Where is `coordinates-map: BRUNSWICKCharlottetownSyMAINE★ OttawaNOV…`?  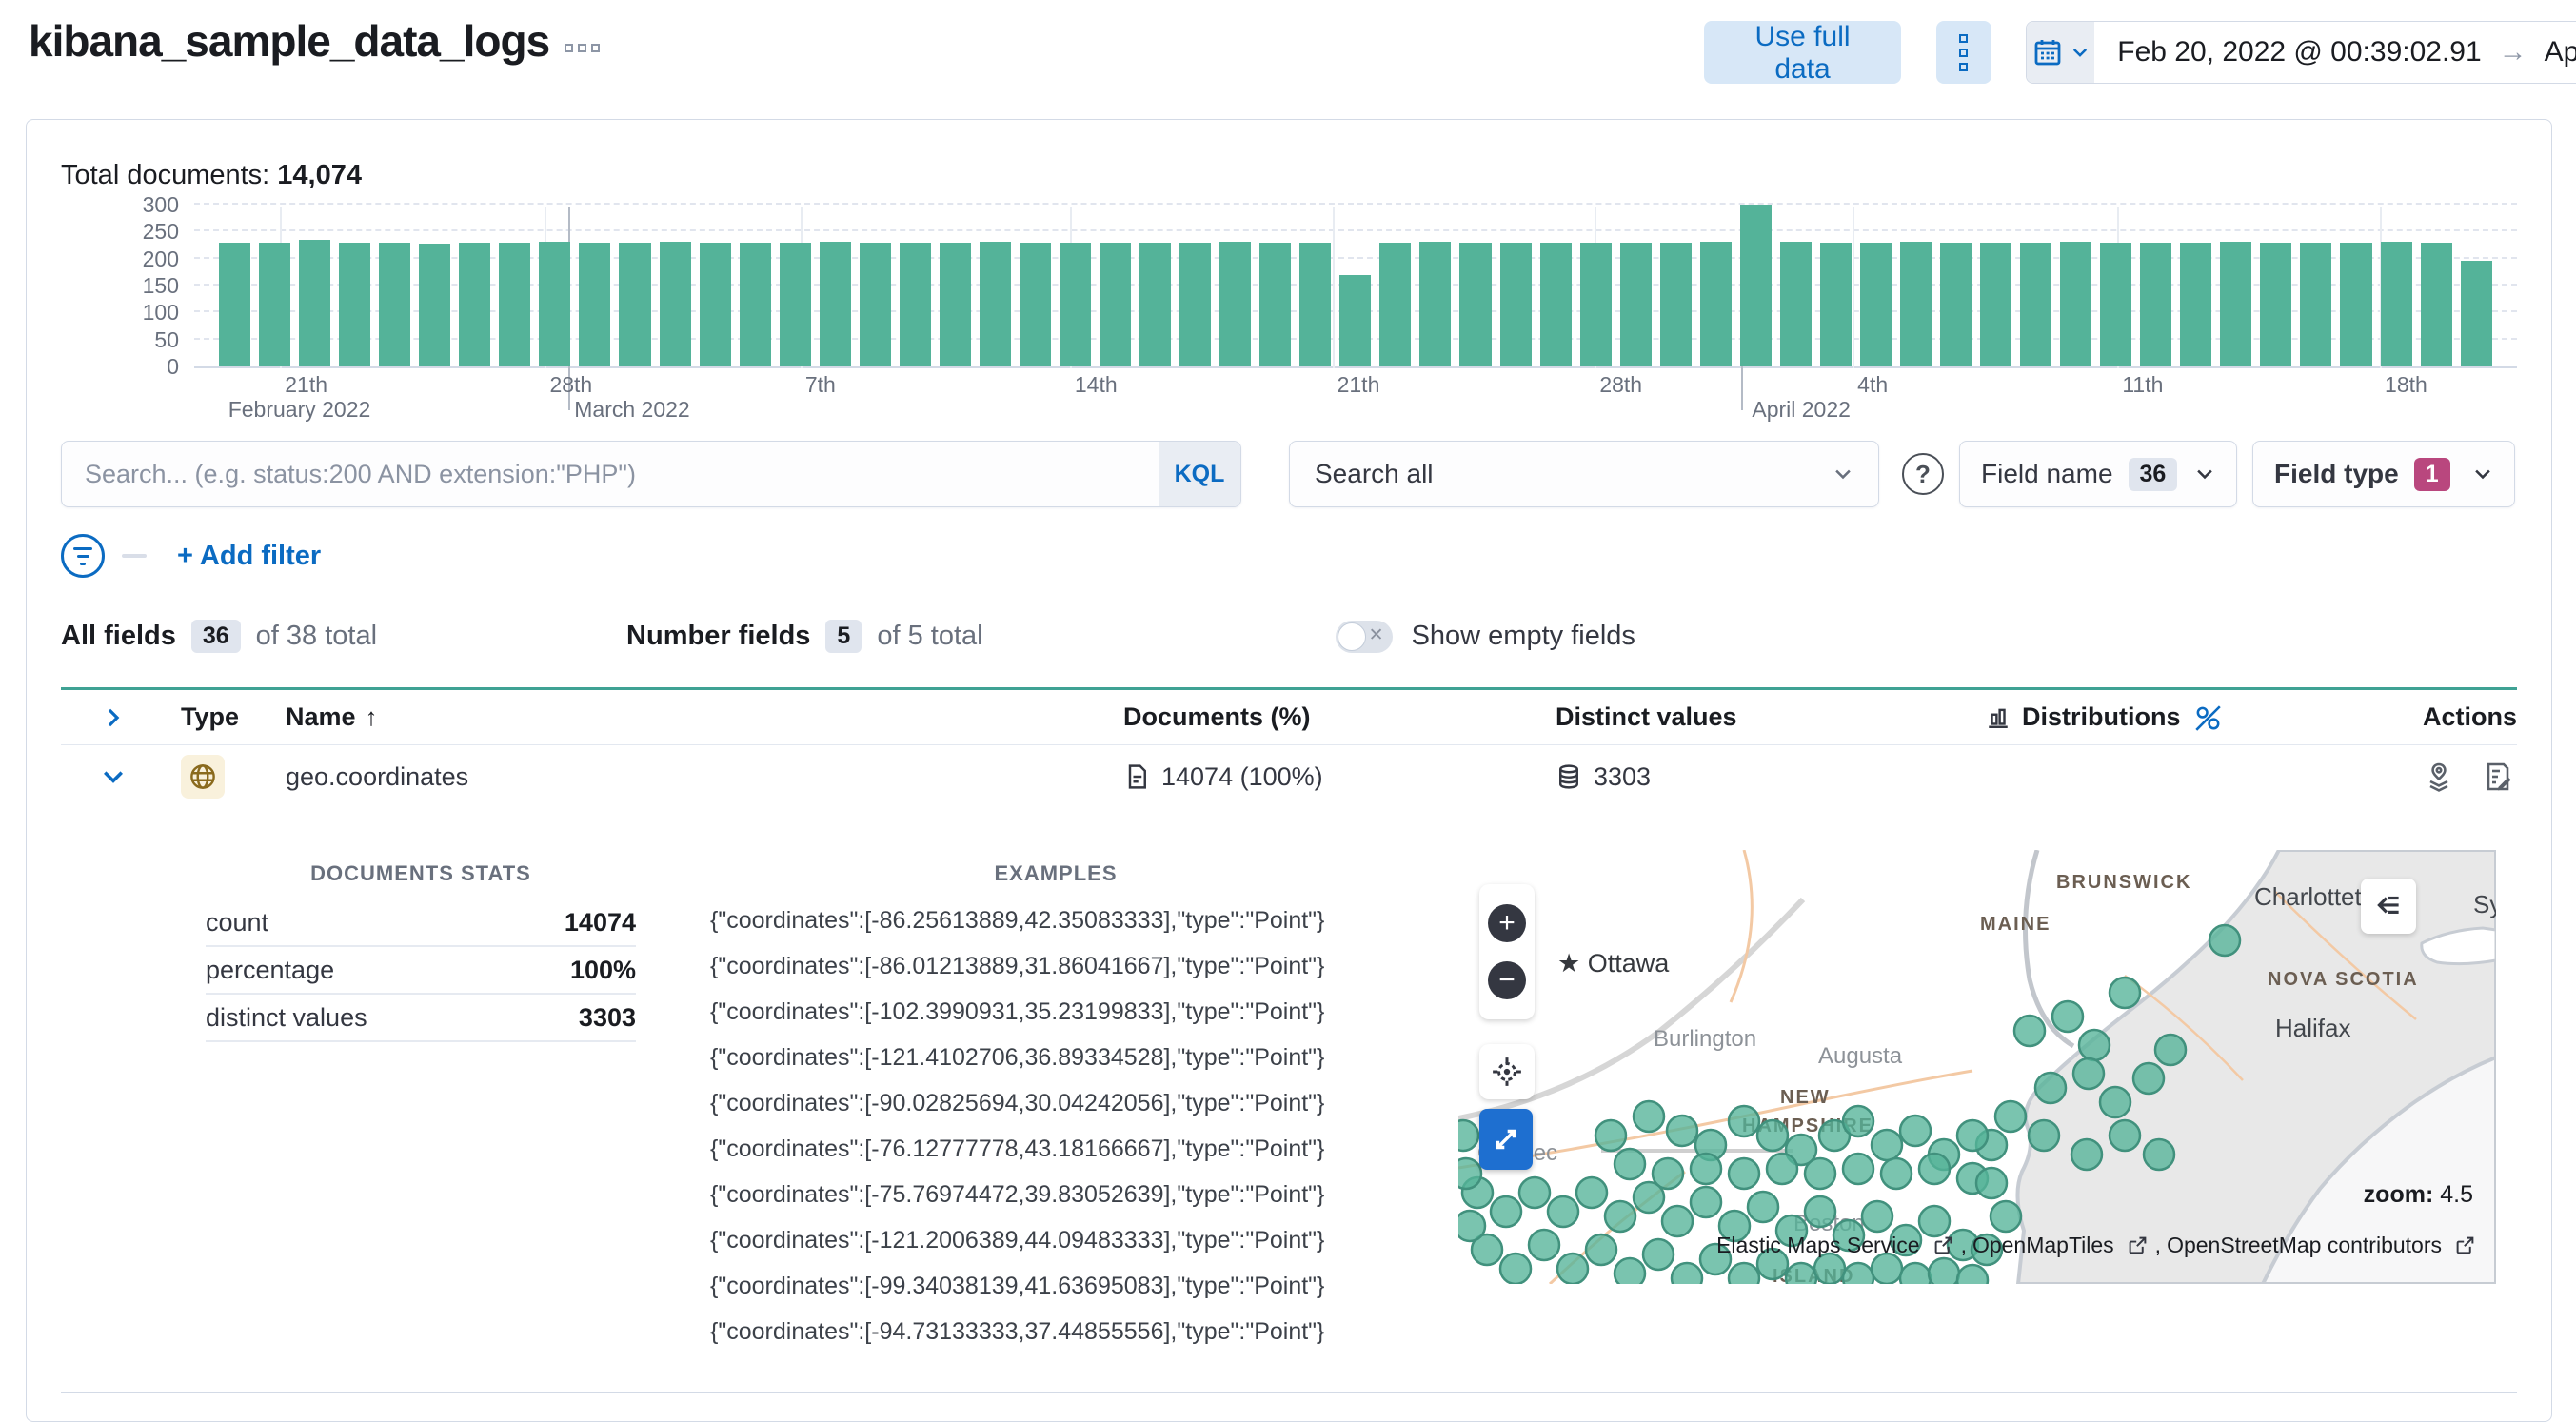
coordinates-map: BRUNSWICKCharlottetownSyMAINE★ OttawaNOV… is located at coordinates (1977, 1067).